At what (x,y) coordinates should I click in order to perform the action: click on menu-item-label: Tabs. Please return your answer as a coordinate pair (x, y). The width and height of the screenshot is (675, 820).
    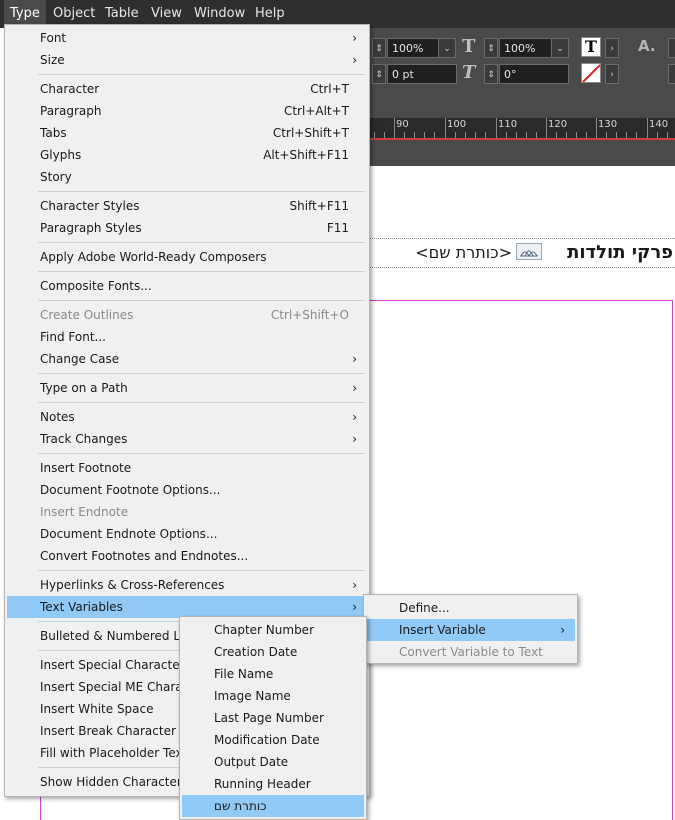
    Looking at the image, I should click on (53, 133).